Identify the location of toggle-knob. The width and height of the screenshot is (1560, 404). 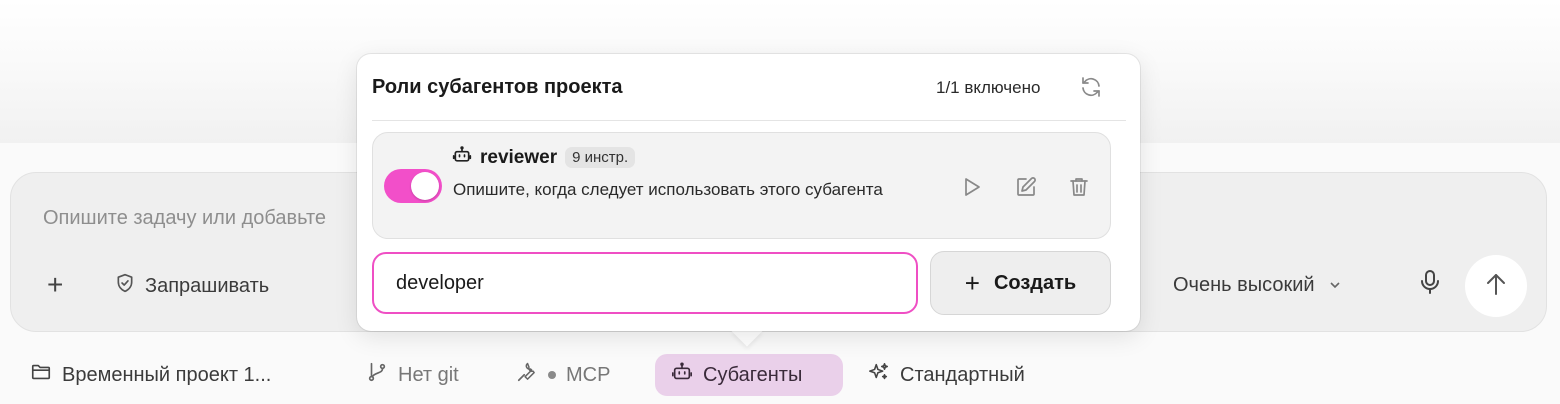
(425, 186).